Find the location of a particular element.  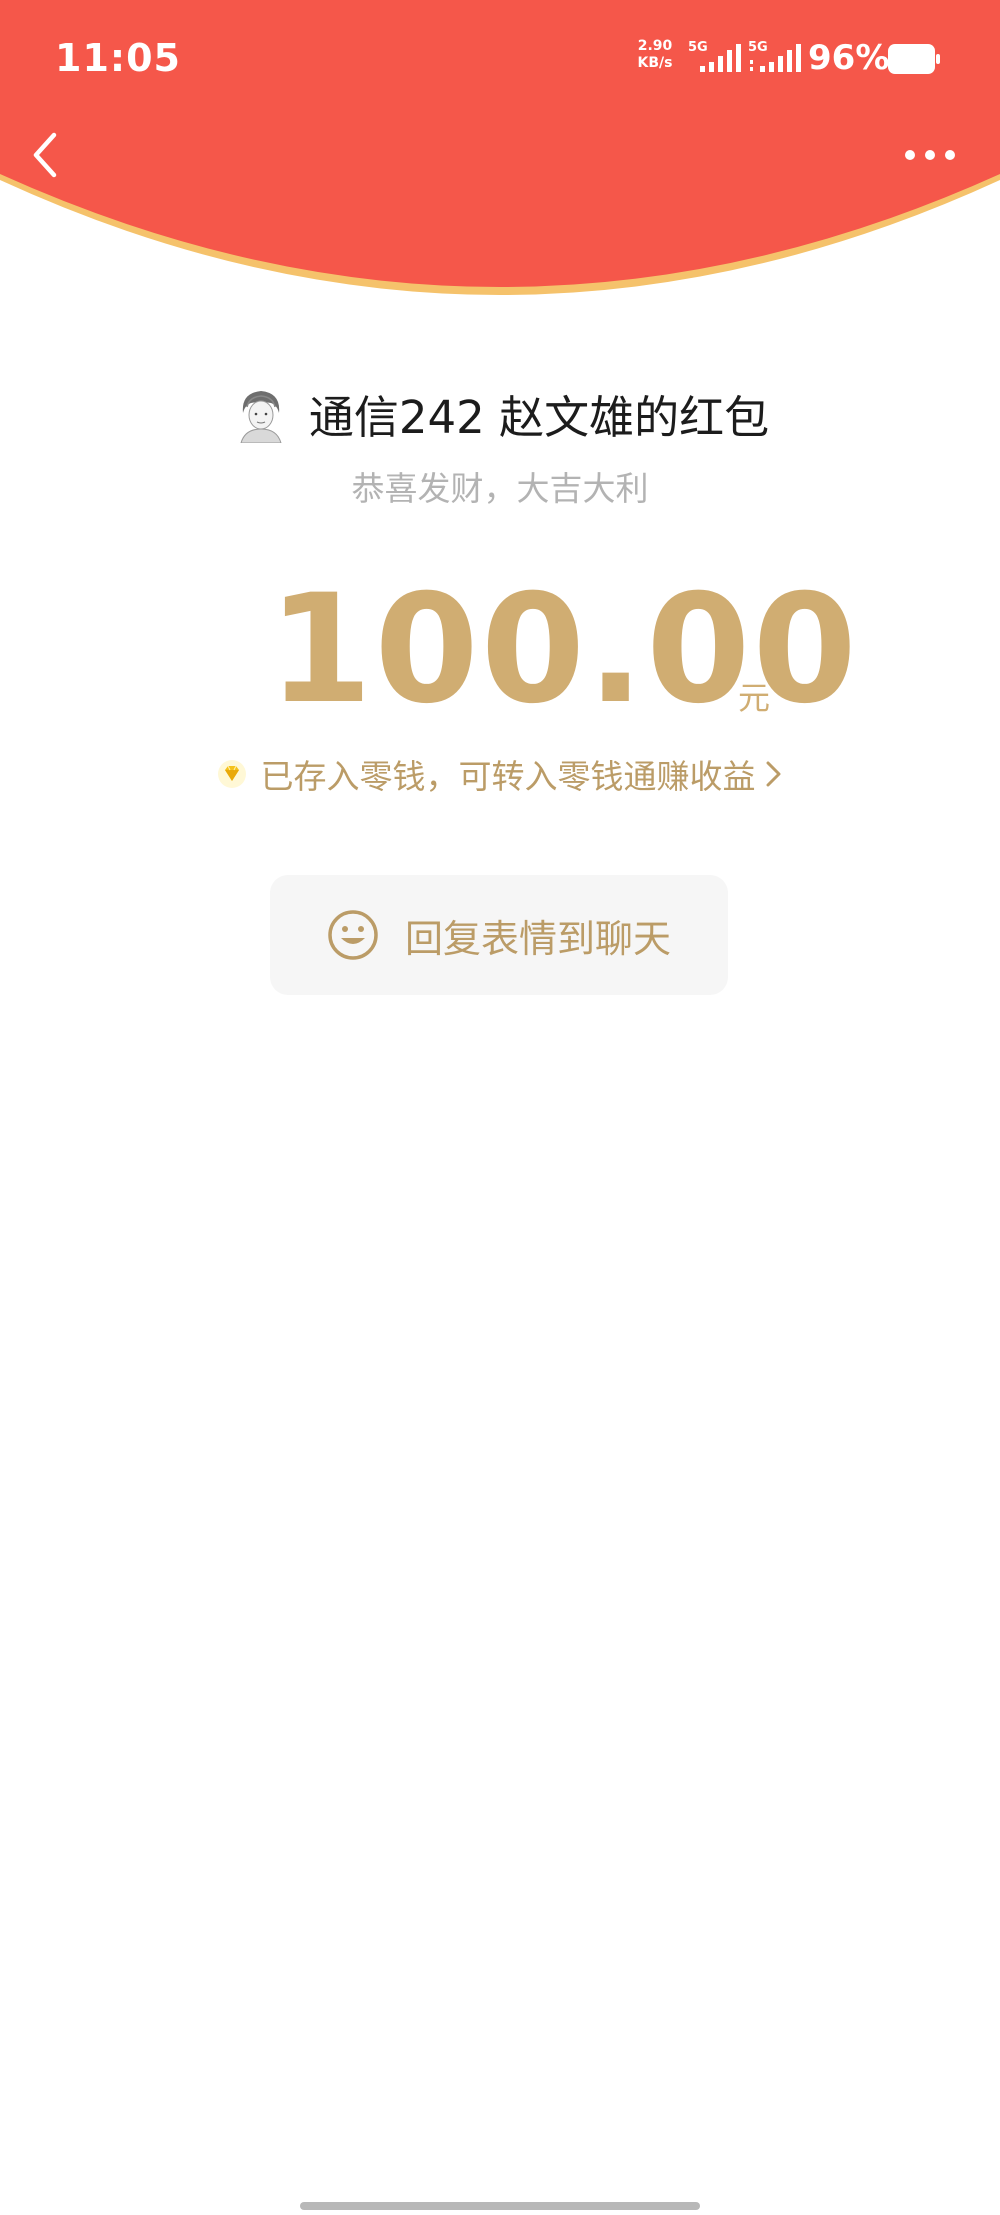

sender-name: 通信242 赵文雄的红包 is located at coordinates (539, 417).